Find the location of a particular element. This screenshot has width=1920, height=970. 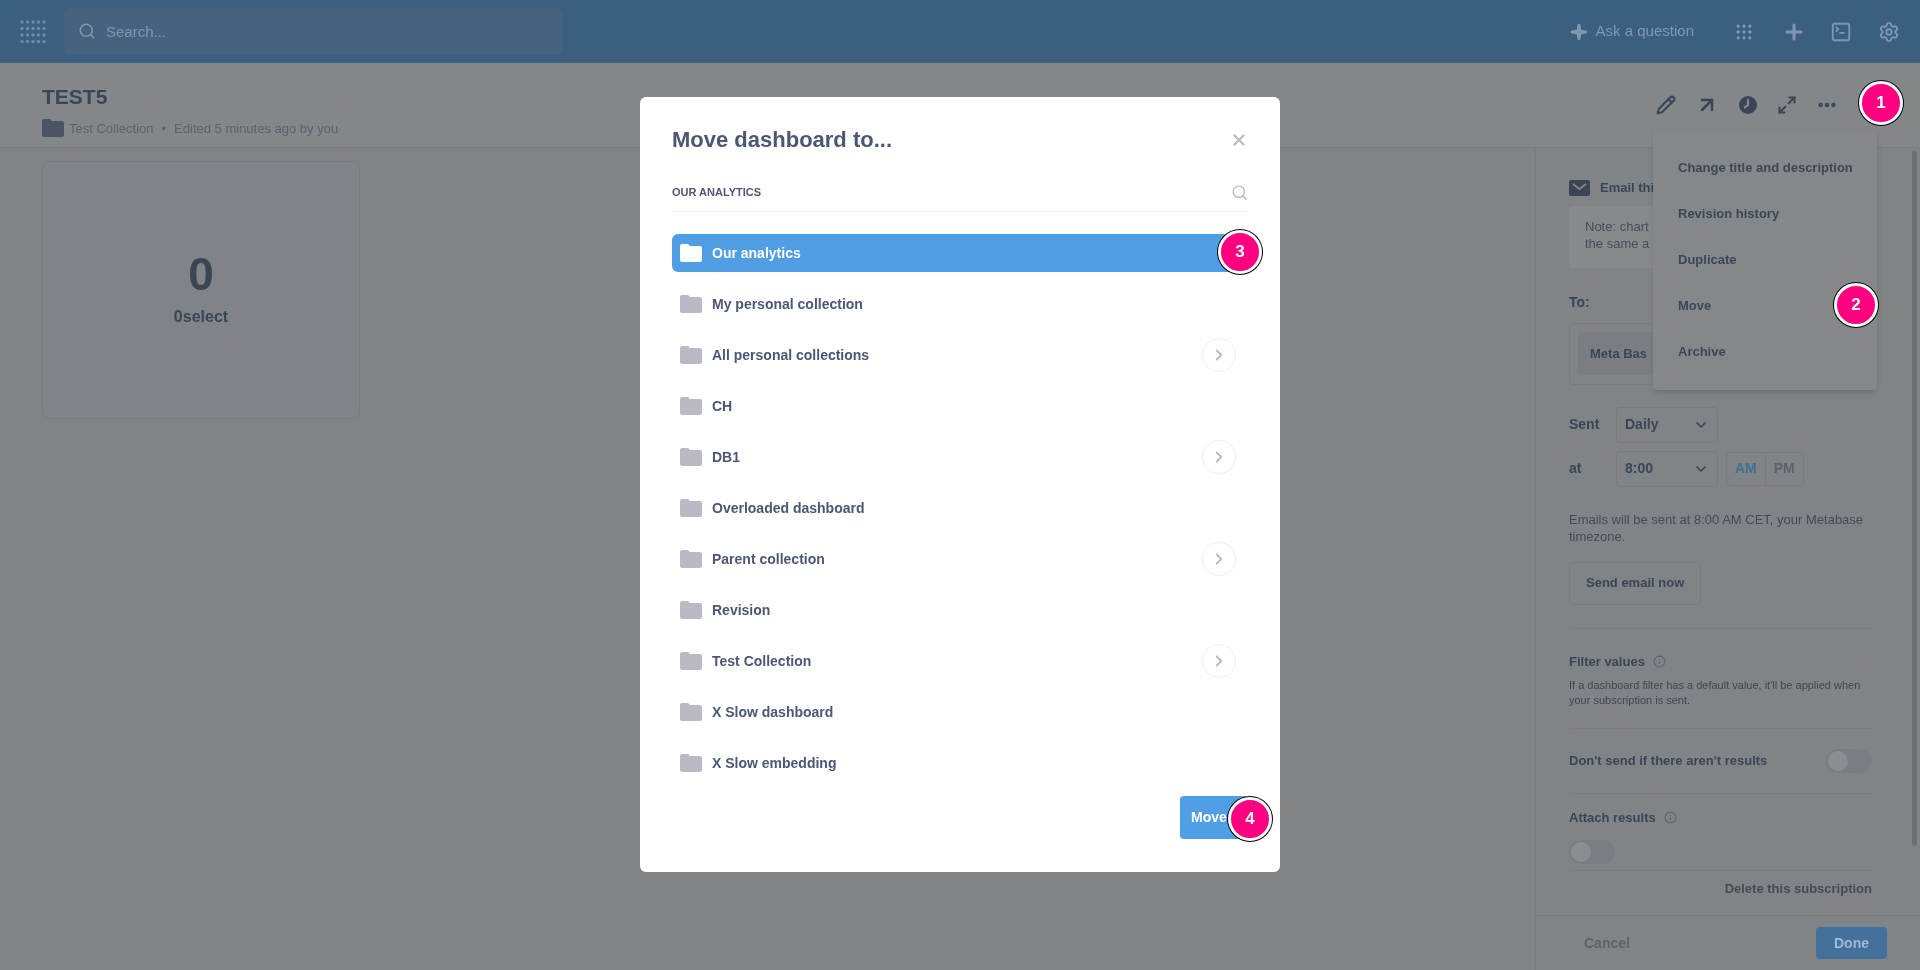

filter-note: If a dashboard filter has a default value, it'll be applied when your subscription is sent. is located at coordinates (1715, 693).